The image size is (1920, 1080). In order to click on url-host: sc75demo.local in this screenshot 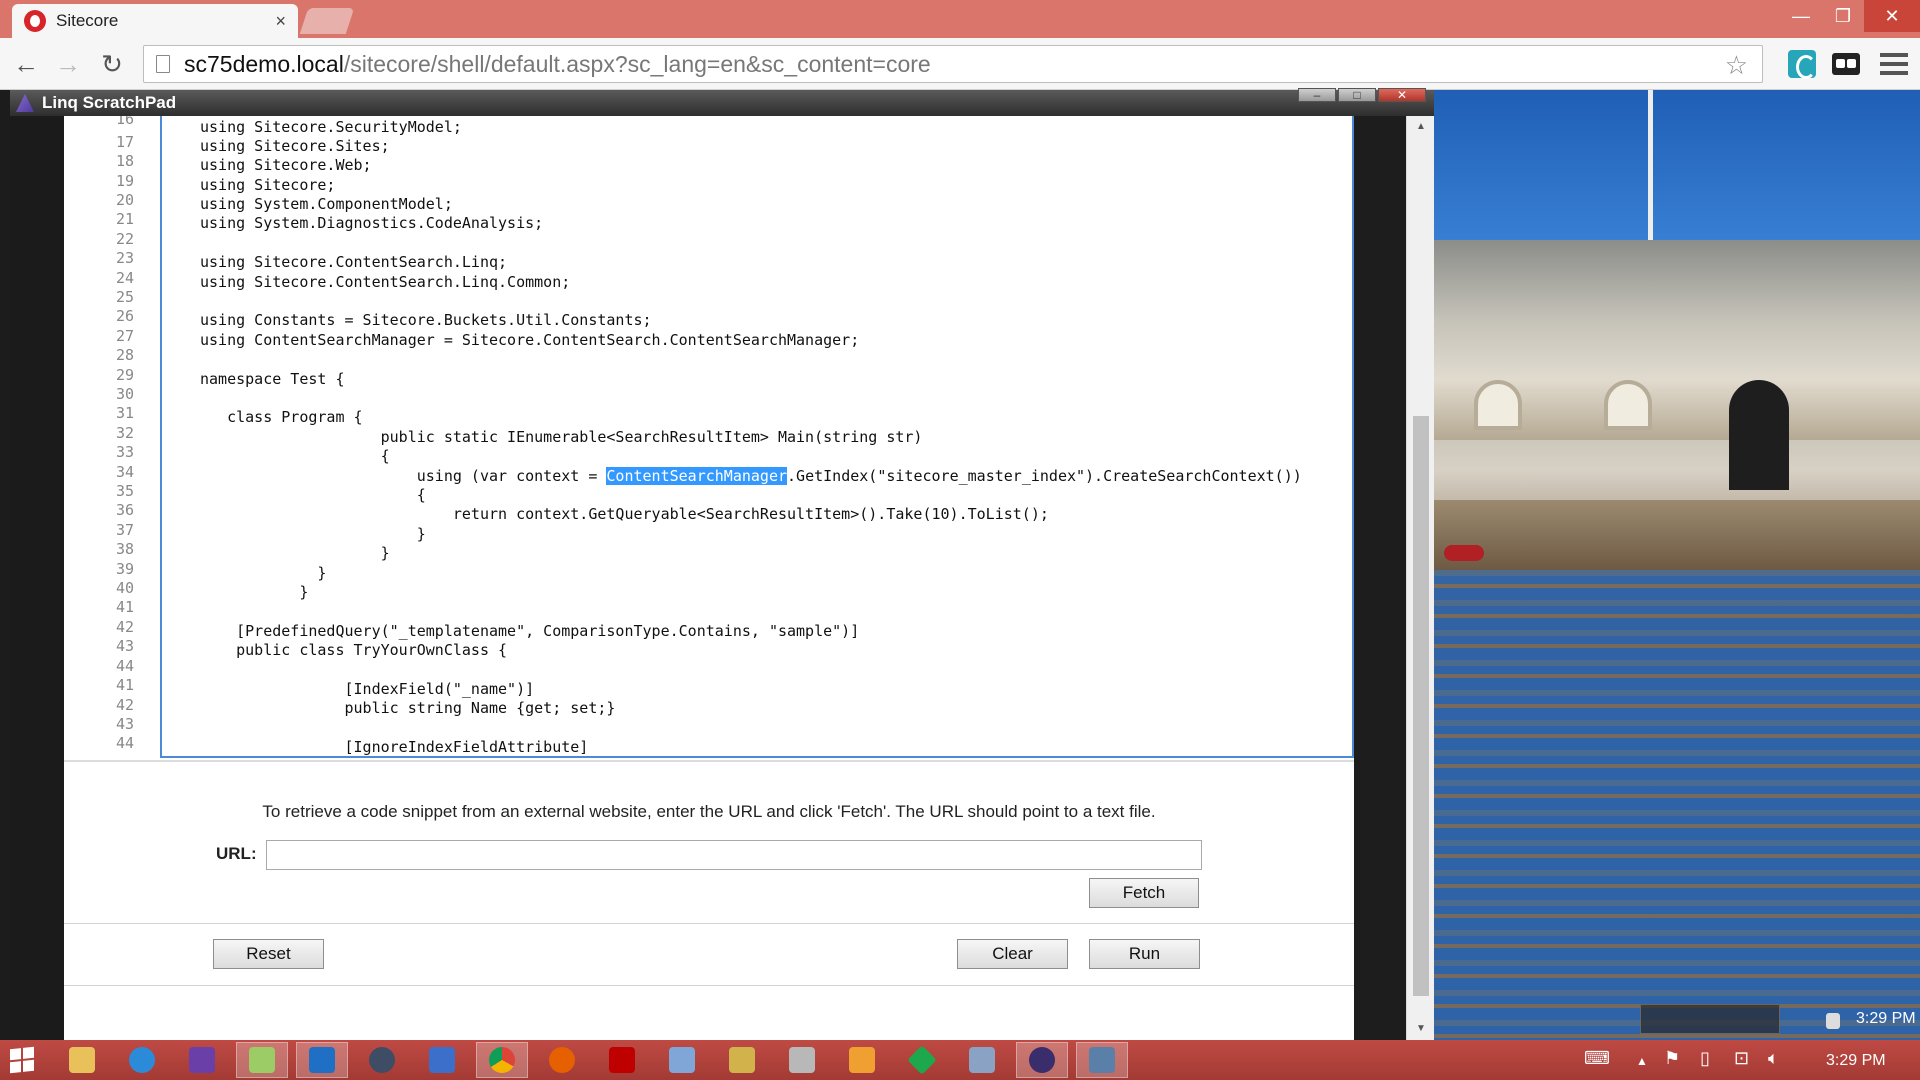, I will do `click(264, 63)`.